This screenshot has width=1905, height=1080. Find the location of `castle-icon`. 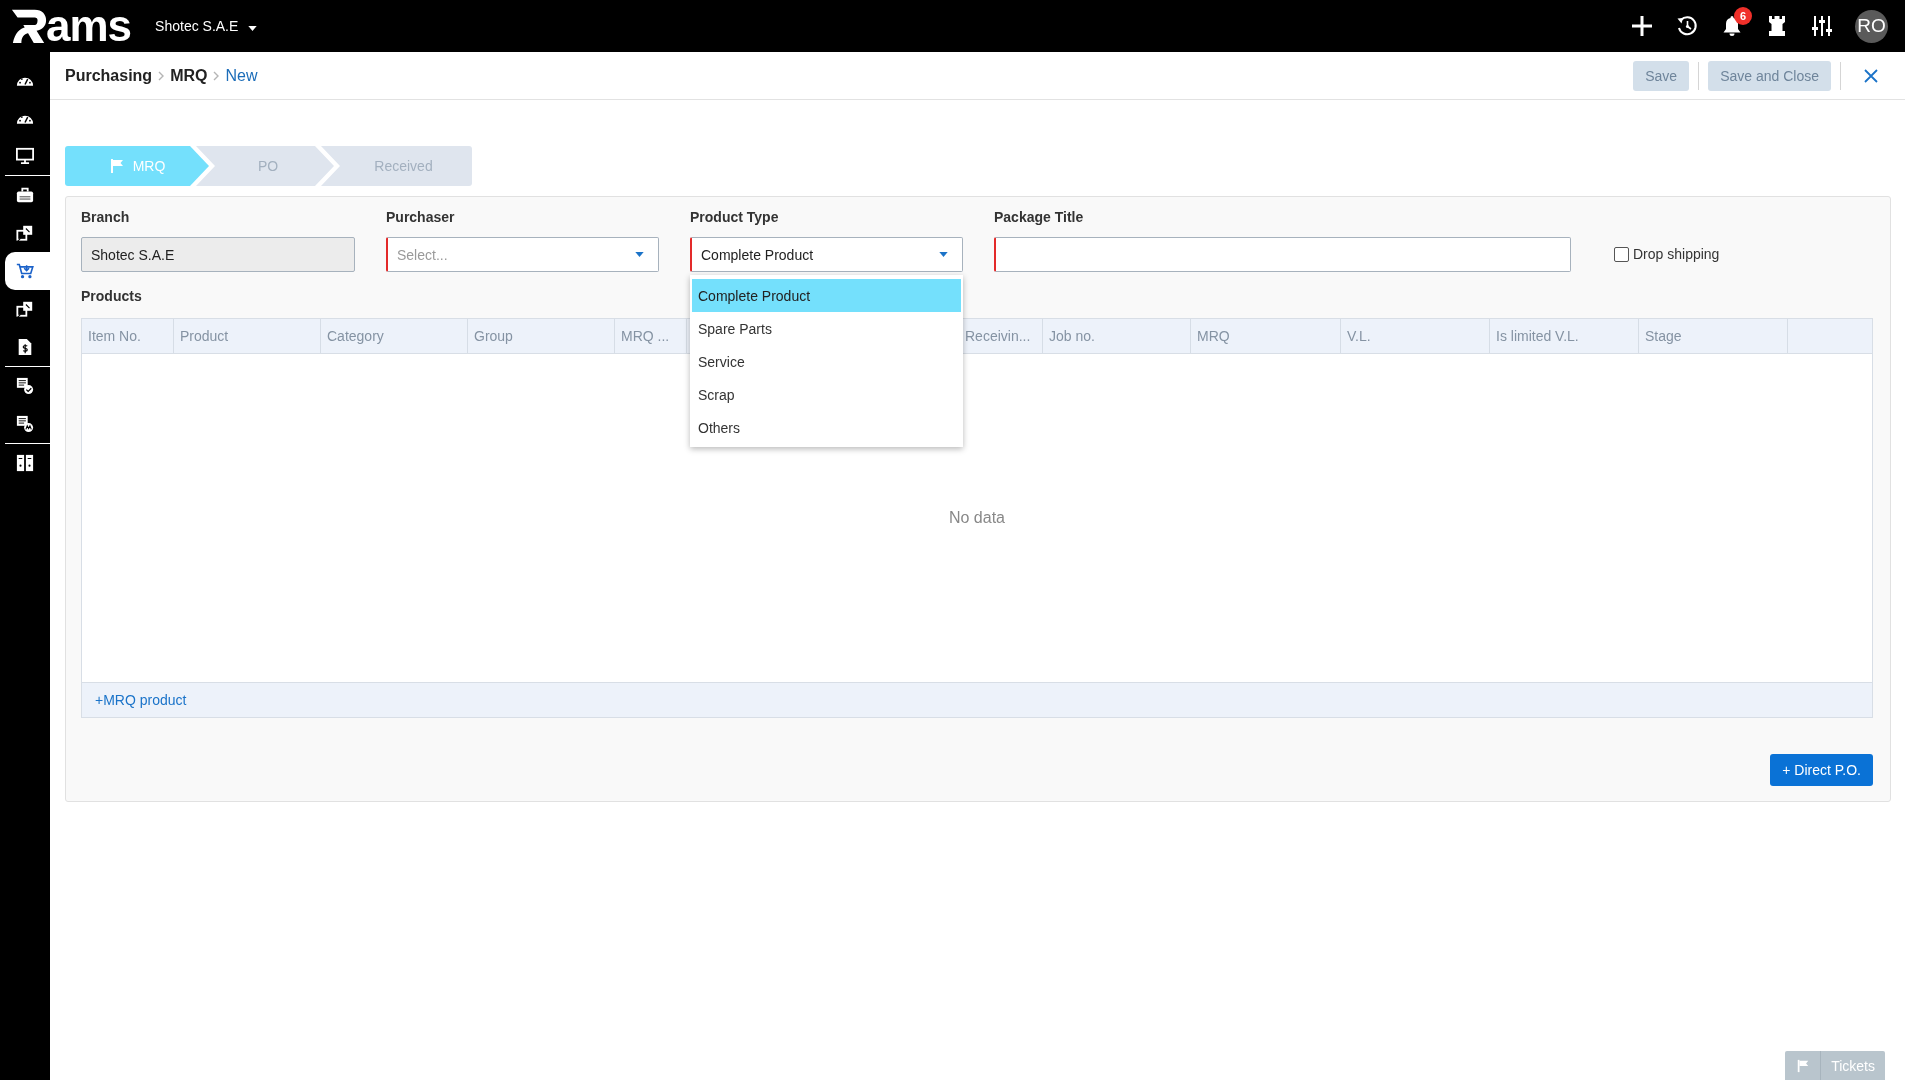

castle-icon is located at coordinates (1777, 26).